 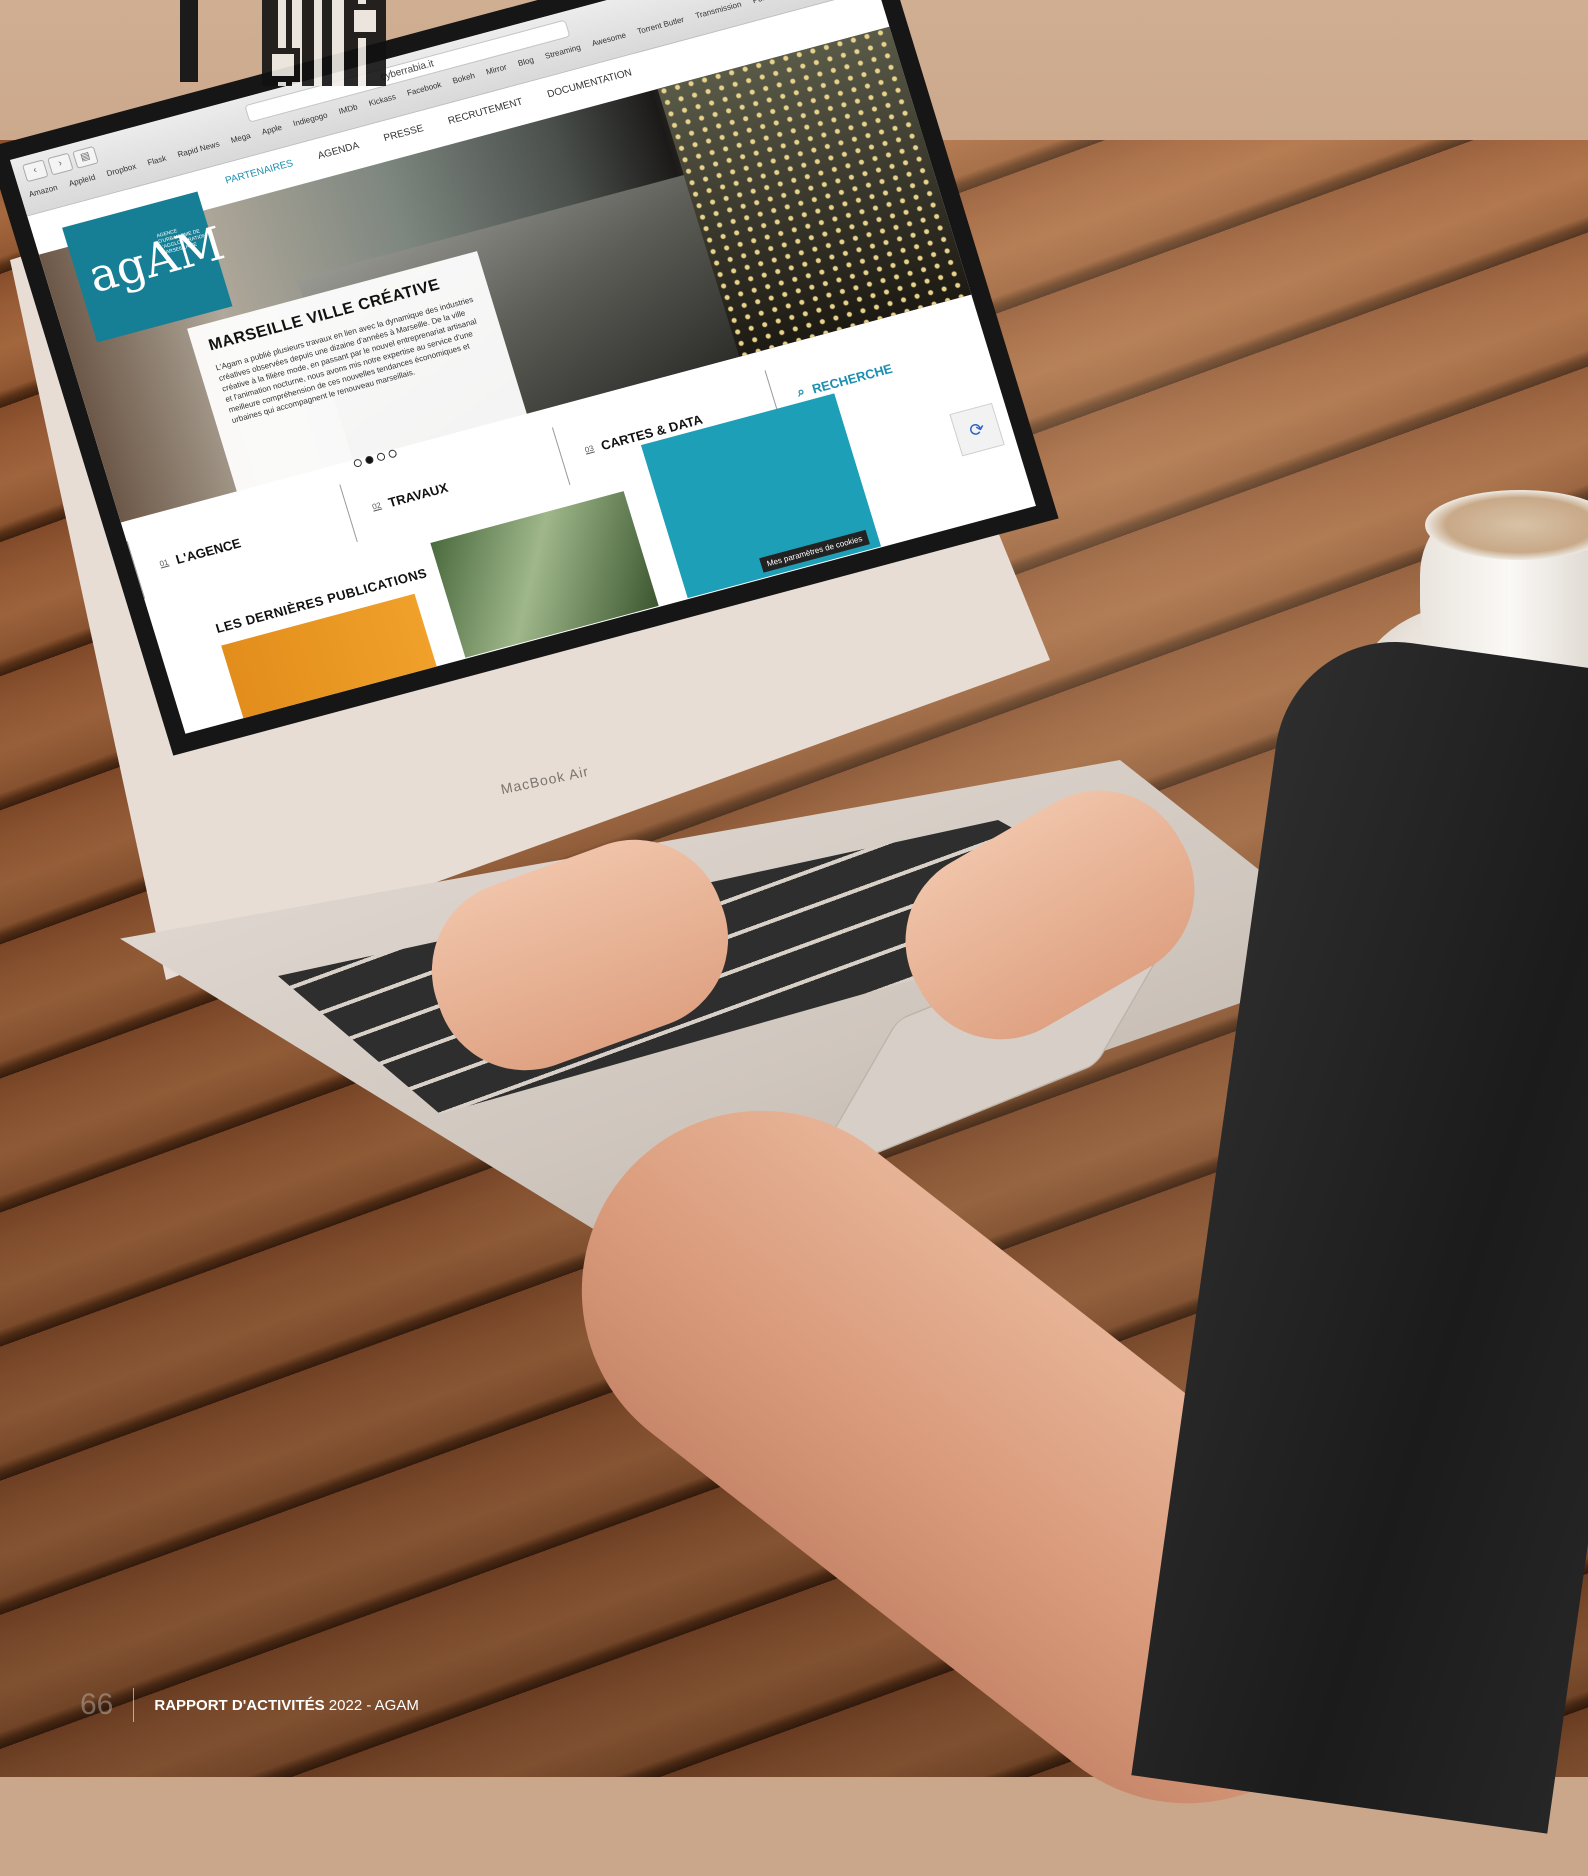 What do you see at coordinates (376, 506) in the screenshot?
I see `section-number: 02` at bounding box center [376, 506].